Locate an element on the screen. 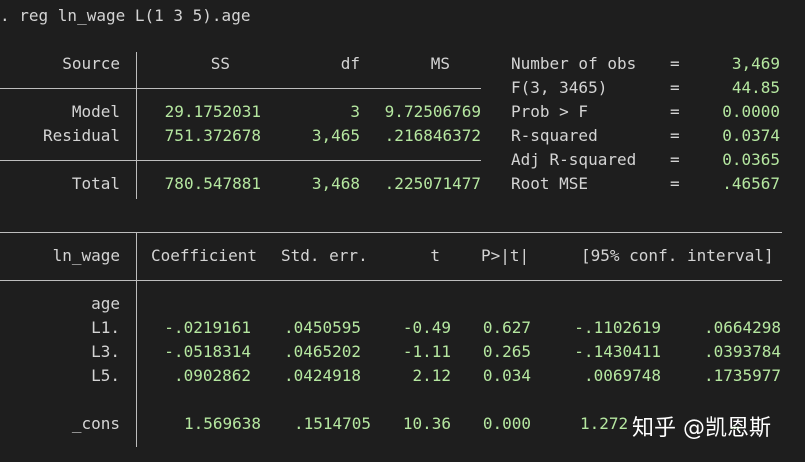 The width and height of the screenshot is (805, 462). stat-value: 0.0374 is located at coordinates (751, 135).